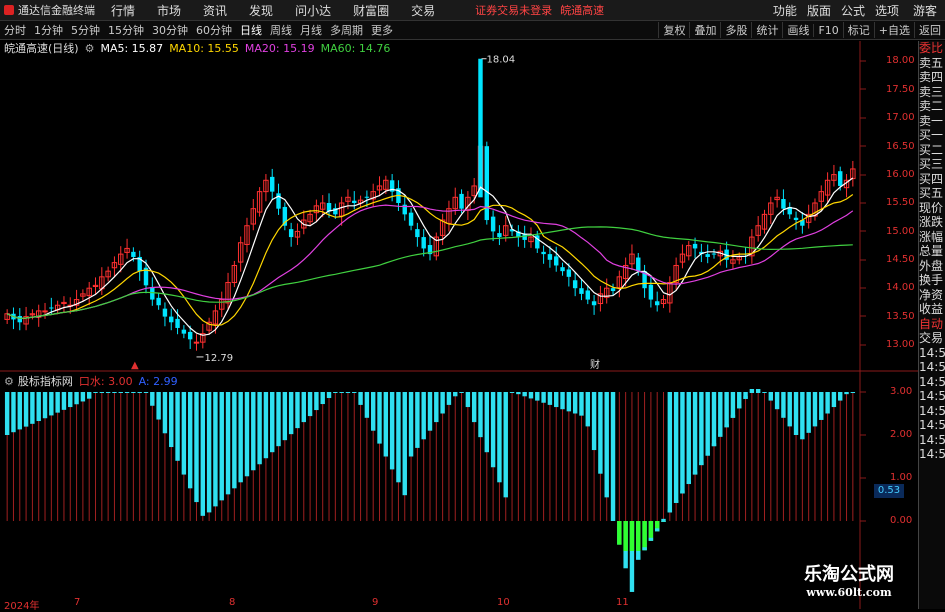  Describe the element at coordinates (279, 48) in the screenshot. I see `ma20-label: MA20: 15.19` at that location.